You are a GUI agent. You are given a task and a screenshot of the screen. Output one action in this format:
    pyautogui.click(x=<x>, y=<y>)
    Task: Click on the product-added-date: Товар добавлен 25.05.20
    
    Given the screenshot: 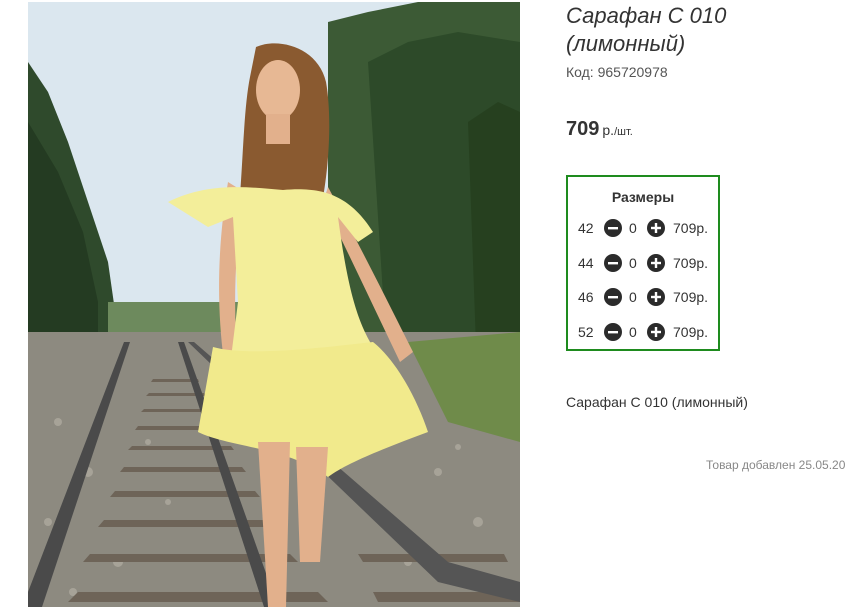 What is the action you would take?
    pyautogui.click(x=776, y=465)
    